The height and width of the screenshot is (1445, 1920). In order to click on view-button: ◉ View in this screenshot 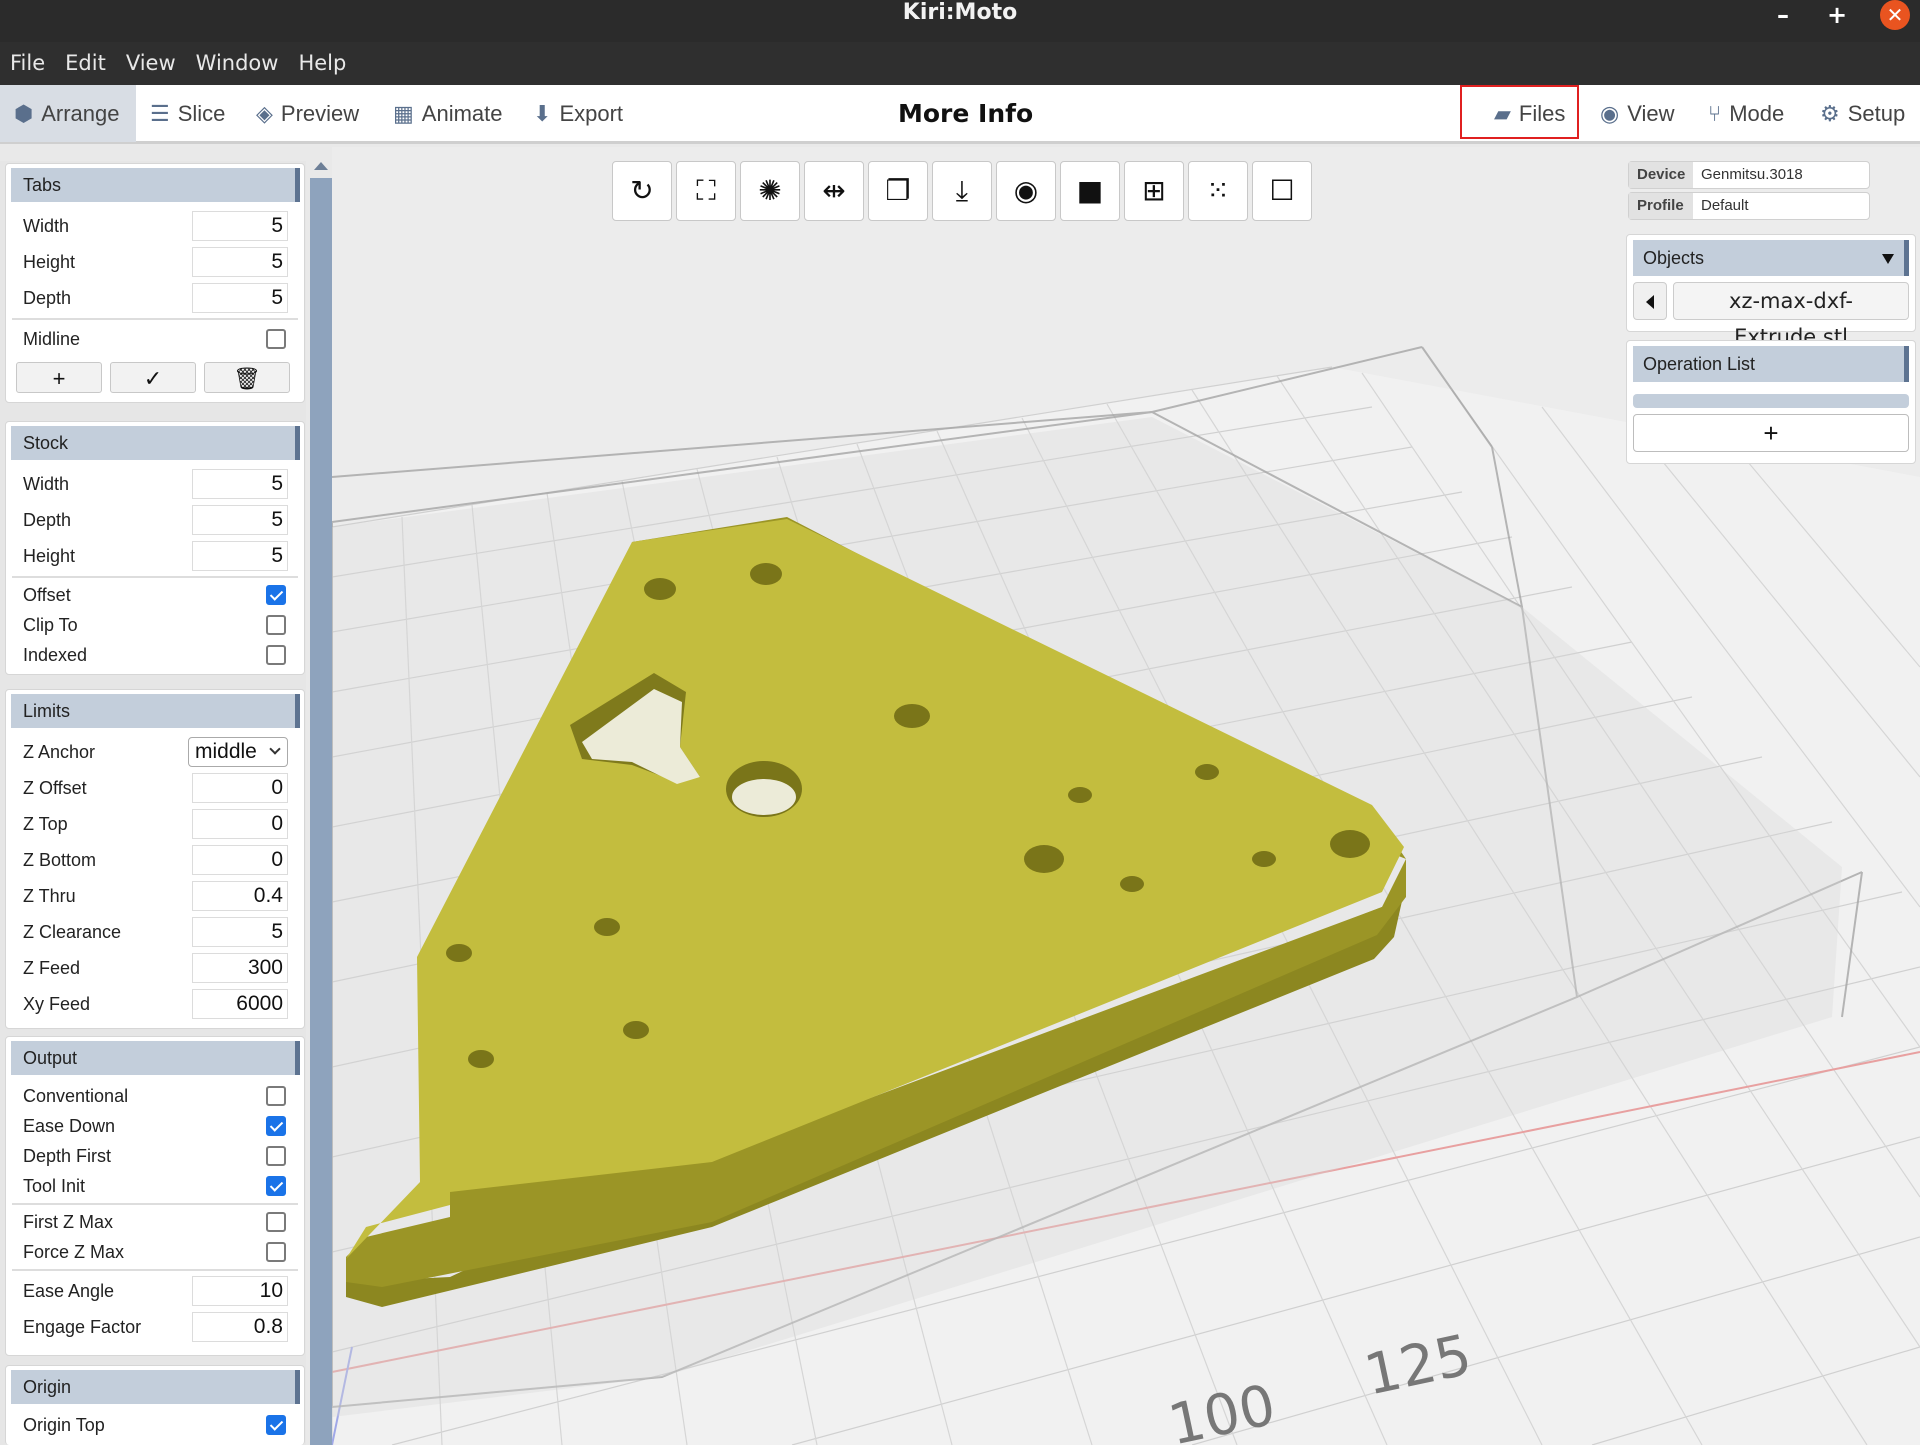, I will do `click(1637, 113)`.